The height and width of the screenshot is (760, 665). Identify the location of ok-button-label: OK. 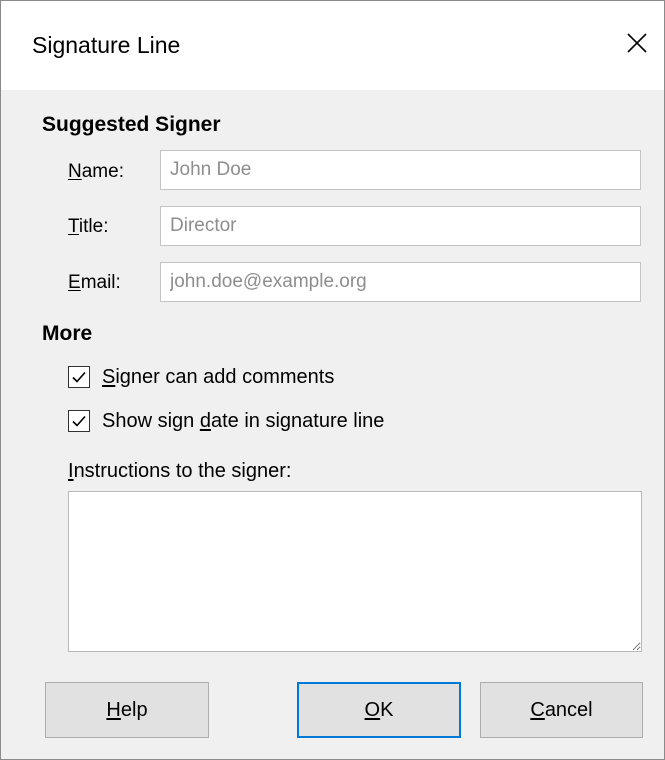
(379, 709).